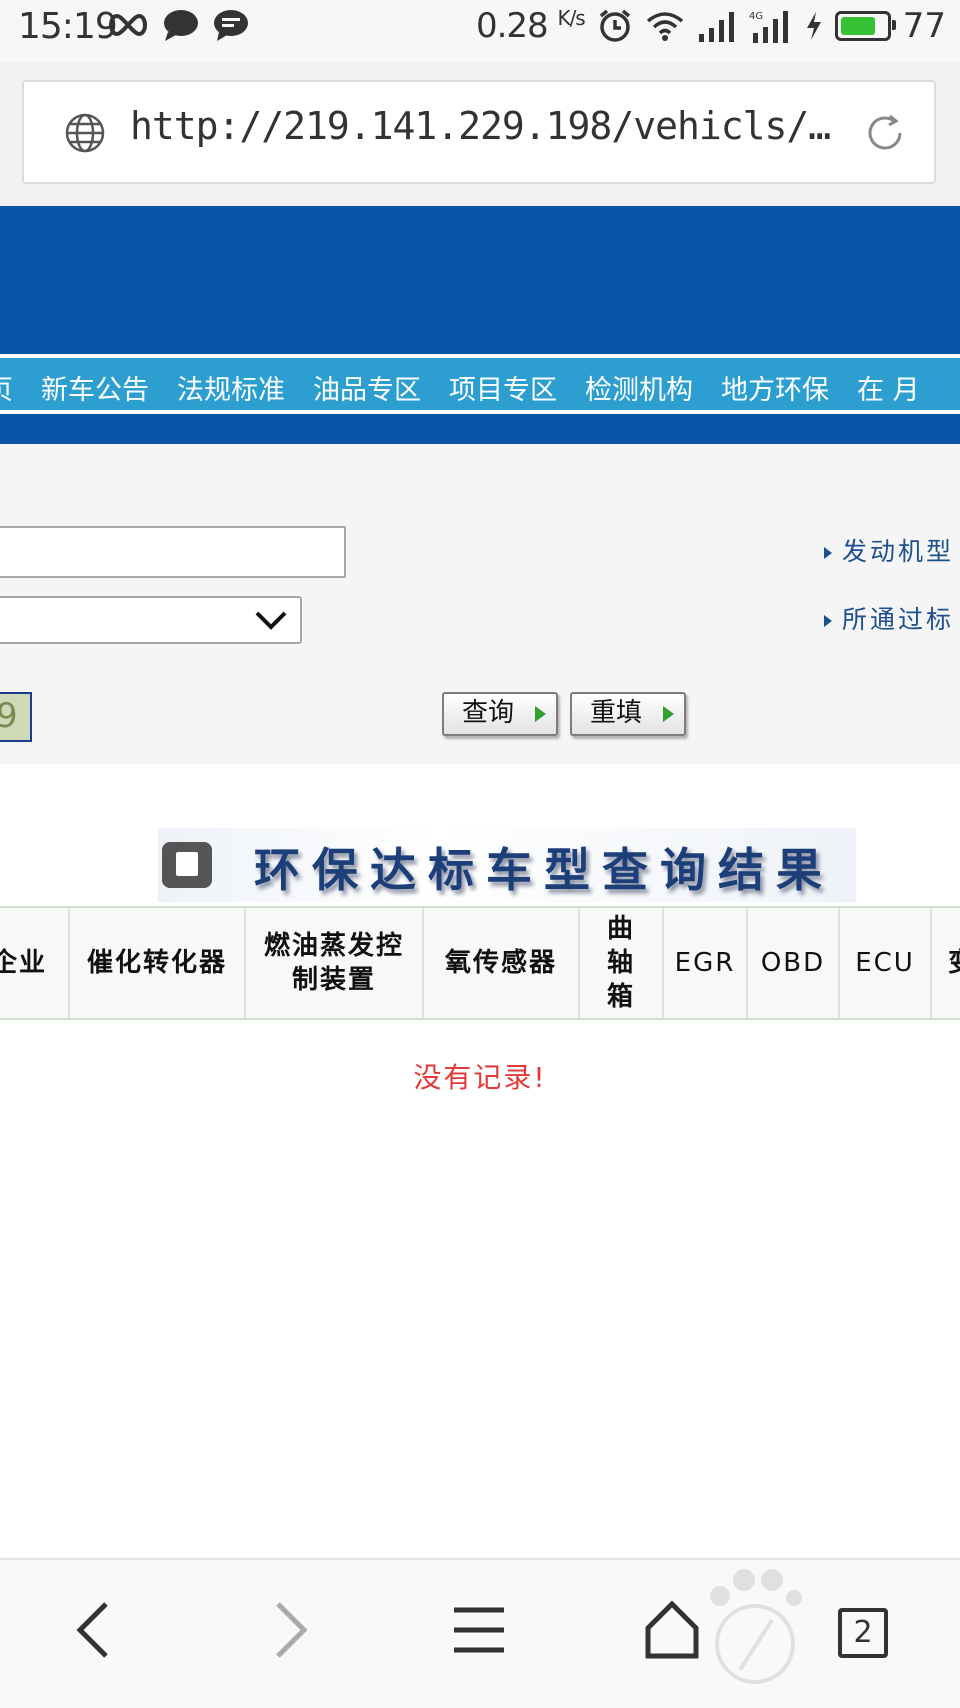 The height and width of the screenshot is (1708, 960). Describe the element at coordinates (231, 387) in the screenshot. I see `nav-item-regulations: 法规标准` at that location.